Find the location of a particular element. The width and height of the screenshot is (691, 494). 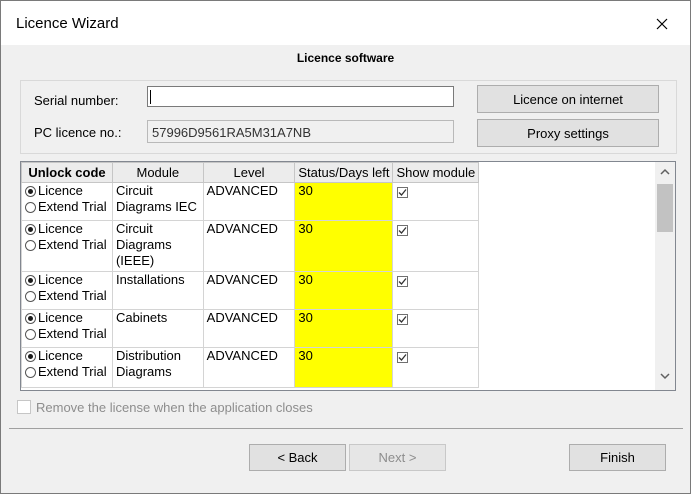

header-status: Status/Days left is located at coordinates (344, 172).